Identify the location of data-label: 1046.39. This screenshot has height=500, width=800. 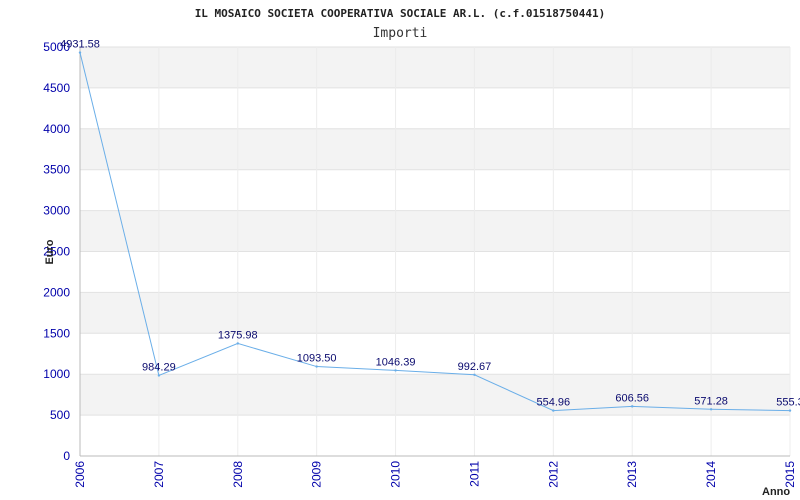
(396, 362).